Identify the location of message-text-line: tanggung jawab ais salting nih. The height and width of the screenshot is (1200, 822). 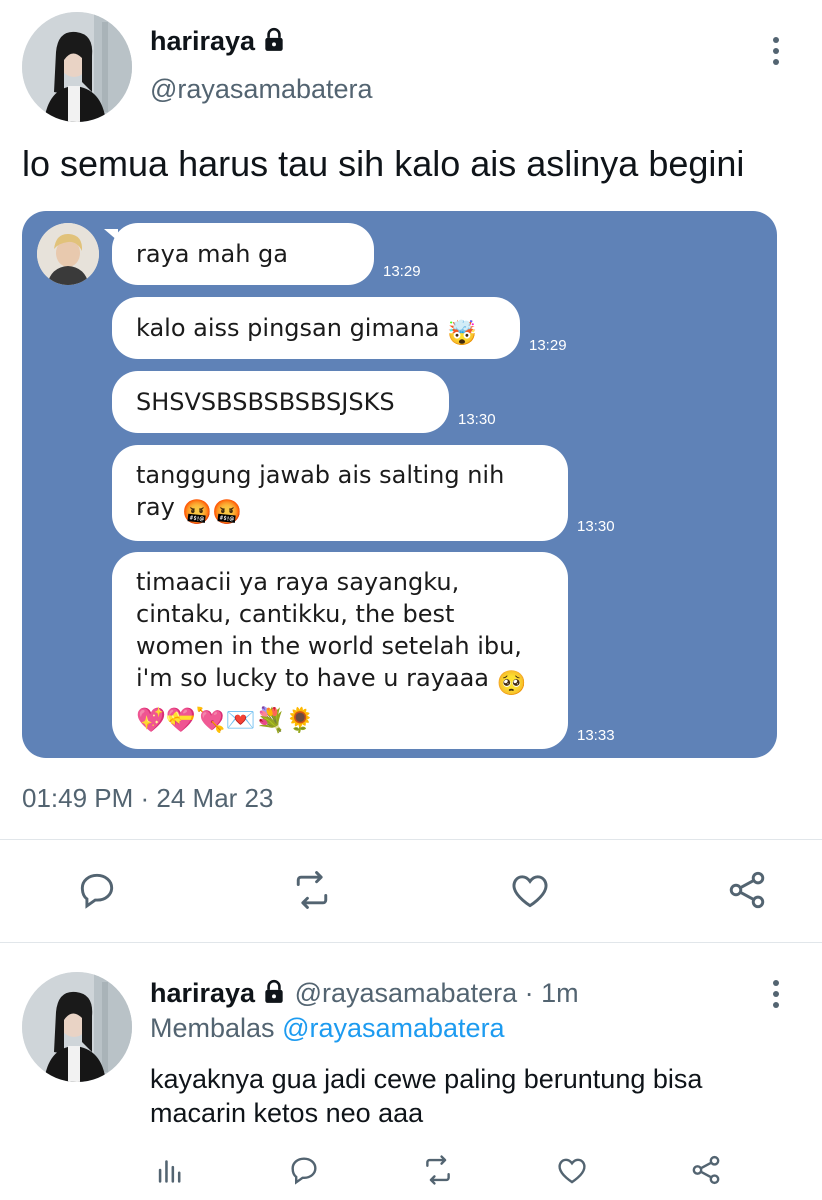
(320, 475).